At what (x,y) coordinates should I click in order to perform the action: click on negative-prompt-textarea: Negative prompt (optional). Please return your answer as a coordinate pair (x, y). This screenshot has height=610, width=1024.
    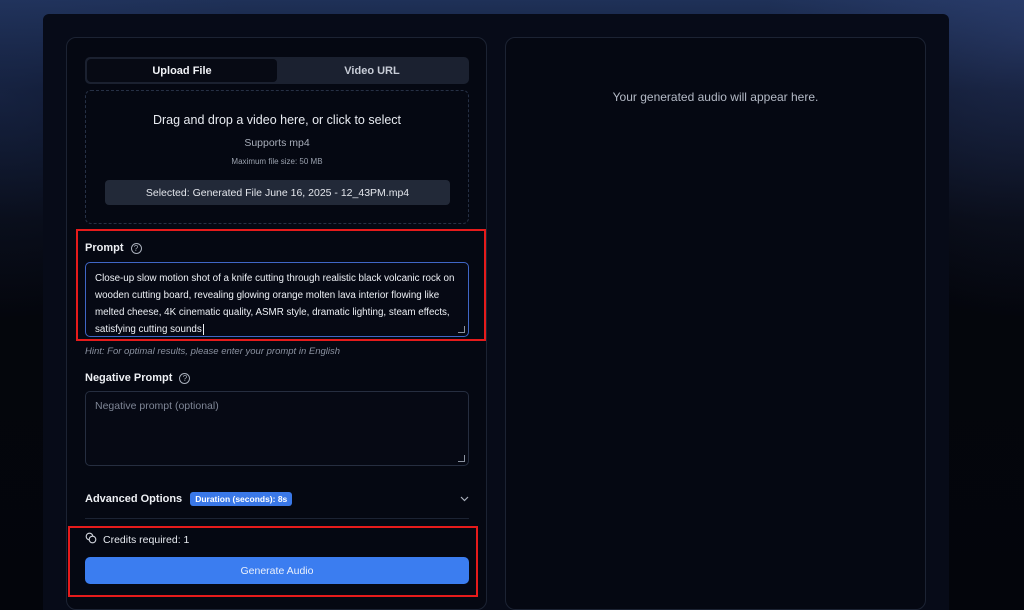
    Looking at the image, I should click on (277, 428).